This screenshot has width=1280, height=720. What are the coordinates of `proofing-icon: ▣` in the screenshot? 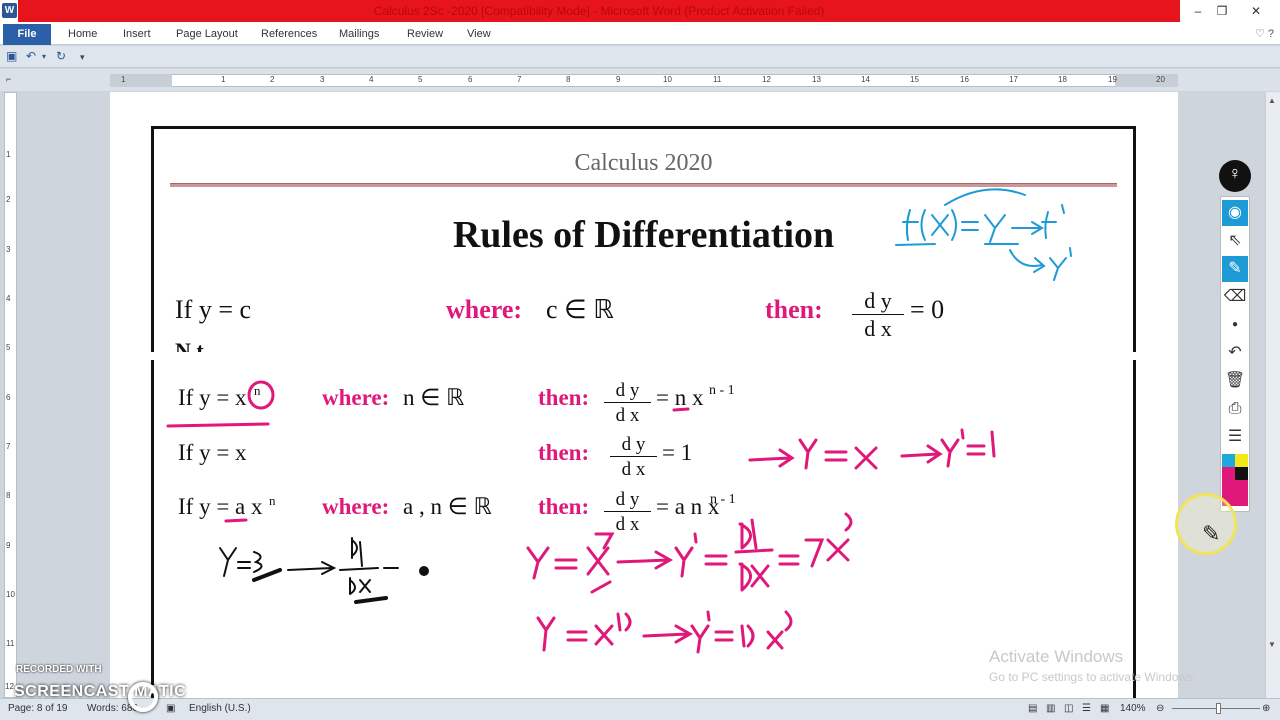 It's located at (170, 708).